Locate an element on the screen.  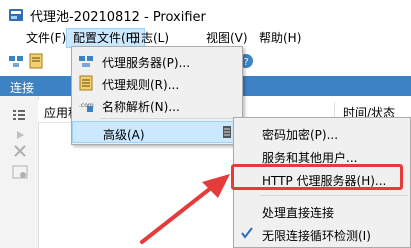
window-icon is located at coordinates (20, 172).